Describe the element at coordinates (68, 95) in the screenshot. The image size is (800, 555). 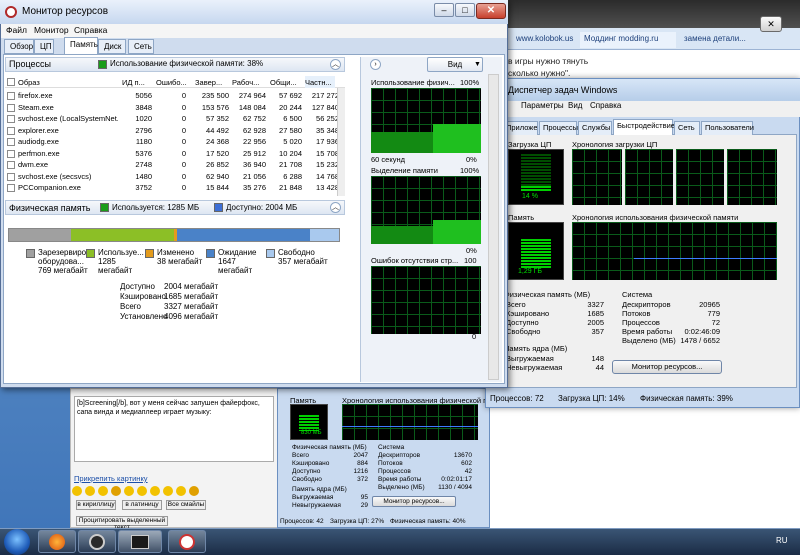
I see `process-name: firefox.exe` at that location.